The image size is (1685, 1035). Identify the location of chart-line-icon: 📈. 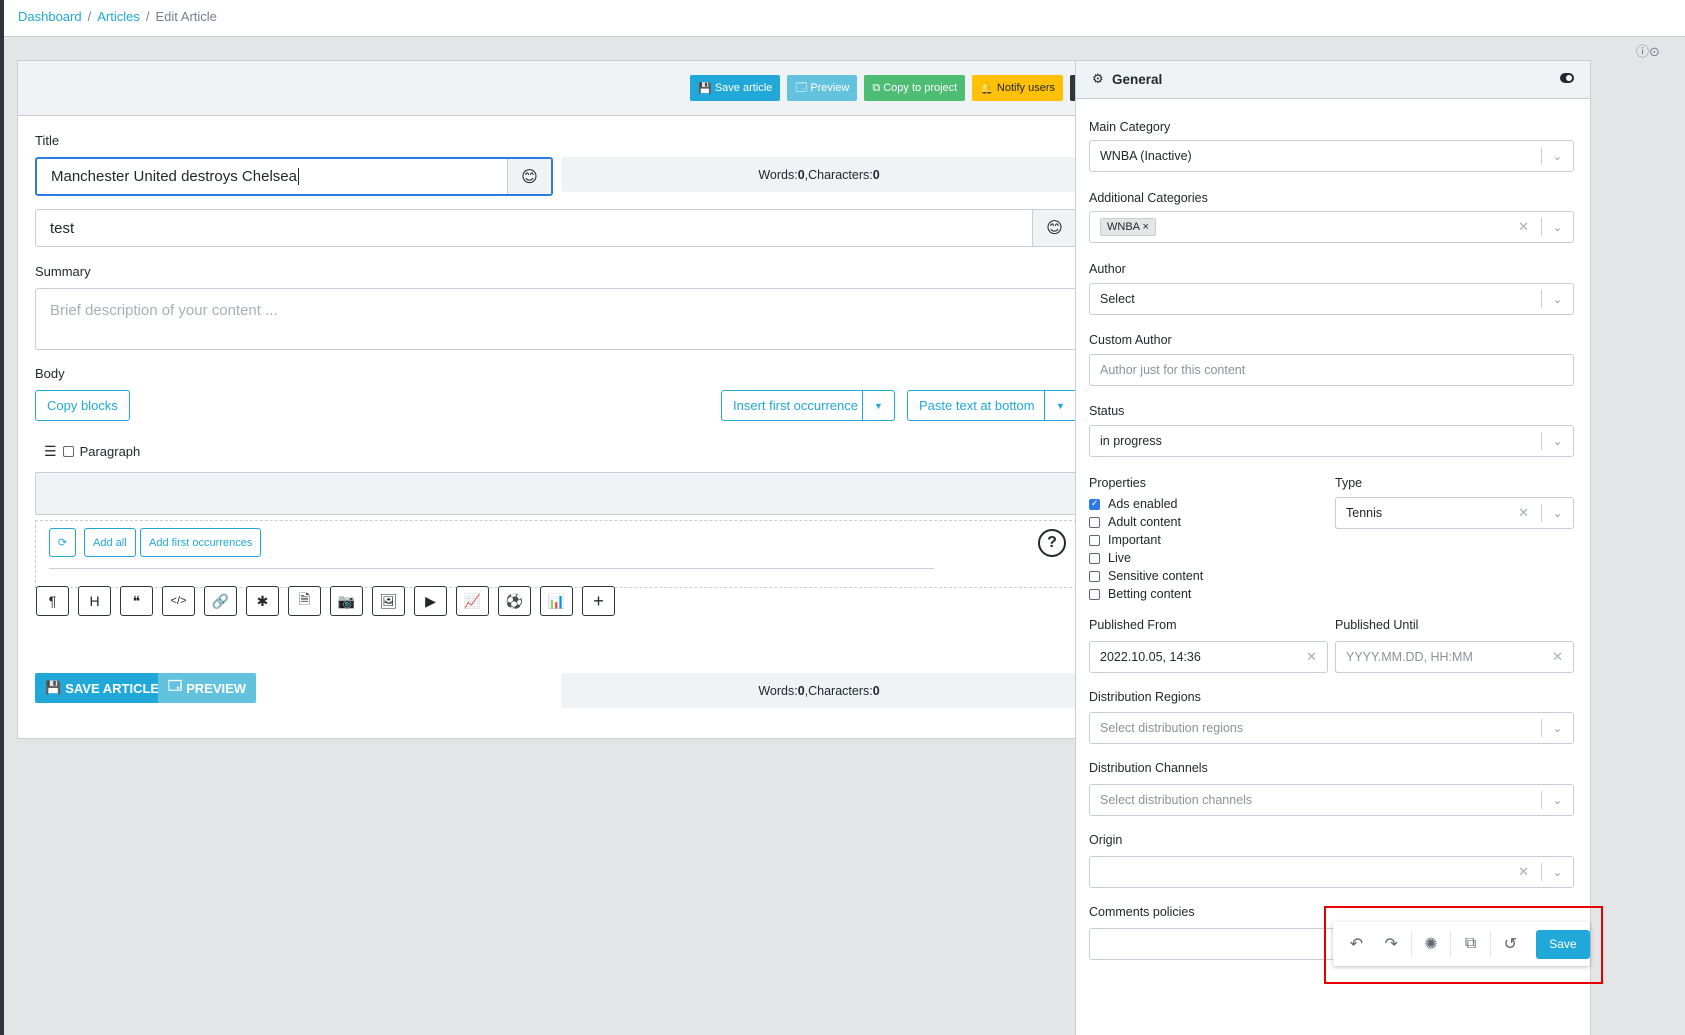
(472, 601).